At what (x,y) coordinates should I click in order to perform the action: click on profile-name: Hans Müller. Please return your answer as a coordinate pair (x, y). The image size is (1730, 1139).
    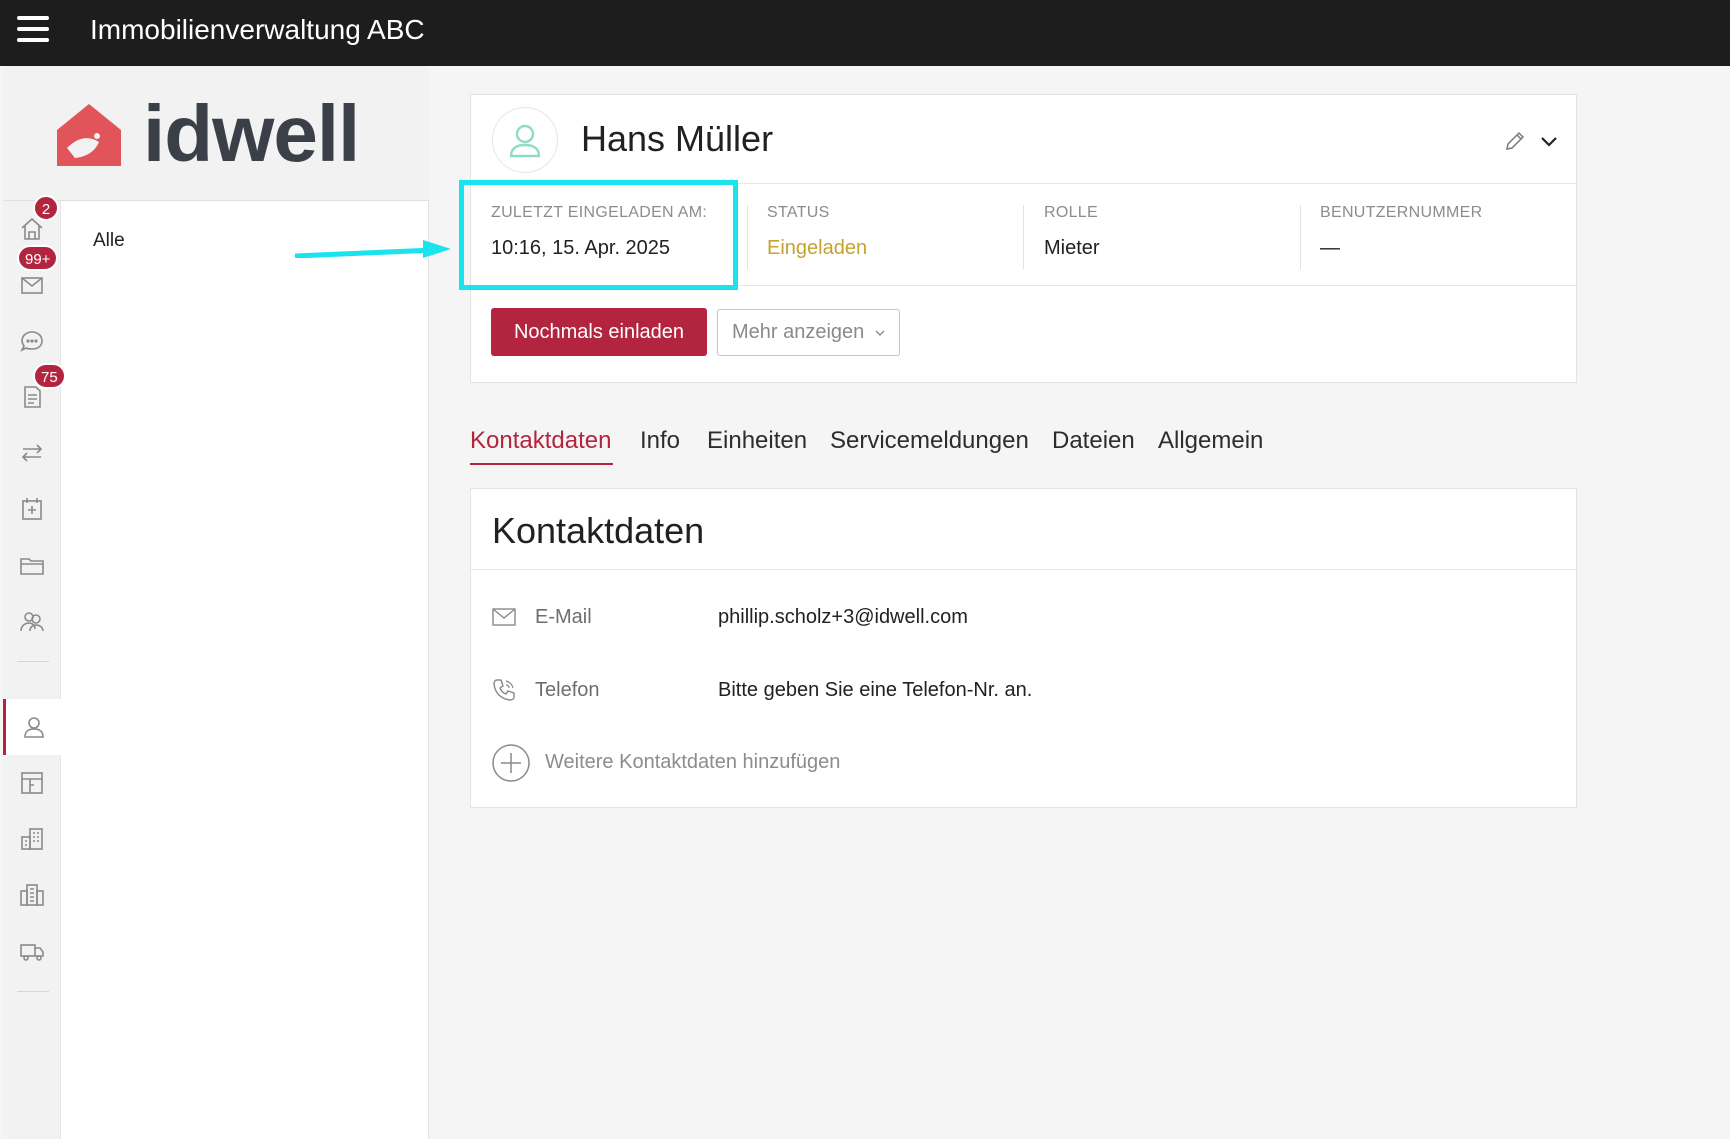
    Looking at the image, I should click on (677, 138).